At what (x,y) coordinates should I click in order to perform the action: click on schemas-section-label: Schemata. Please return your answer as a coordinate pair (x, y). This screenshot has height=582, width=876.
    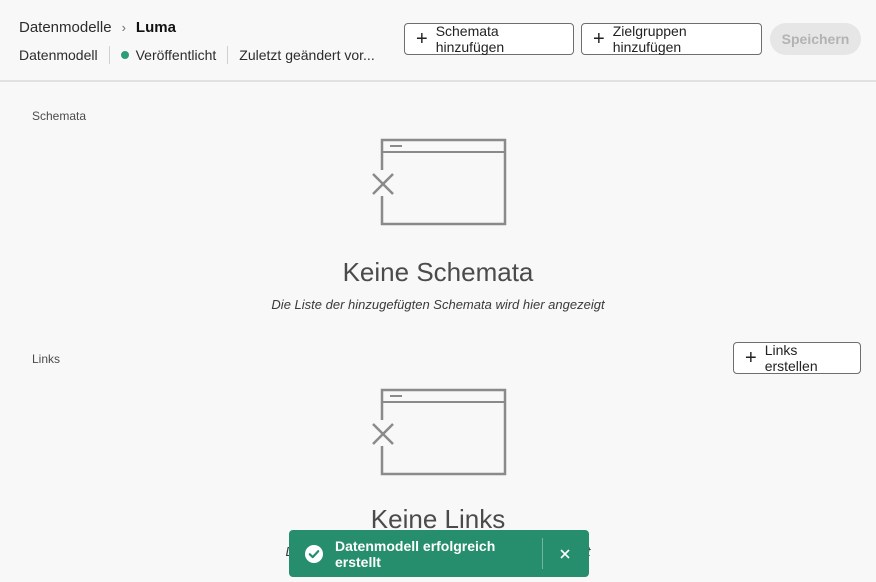
    Looking at the image, I should click on (59, 116).